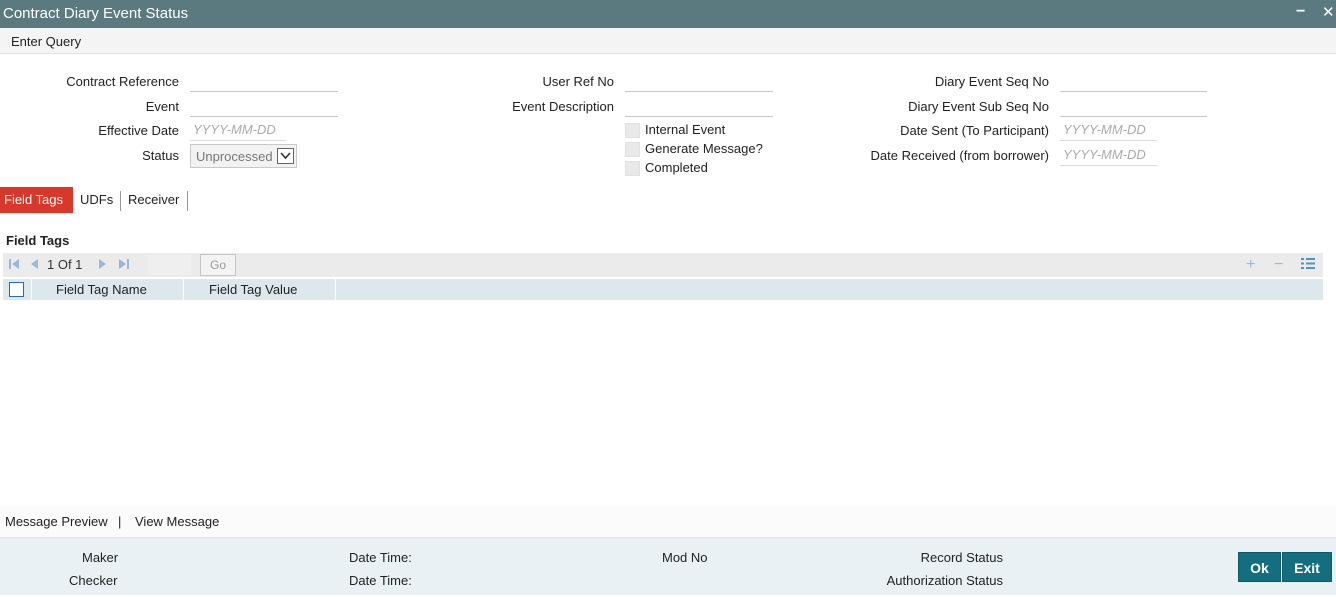 The height and width of the screenshot is (597, 1336). I want to click on diary-event-seq-no-input, so click(1133, 81).